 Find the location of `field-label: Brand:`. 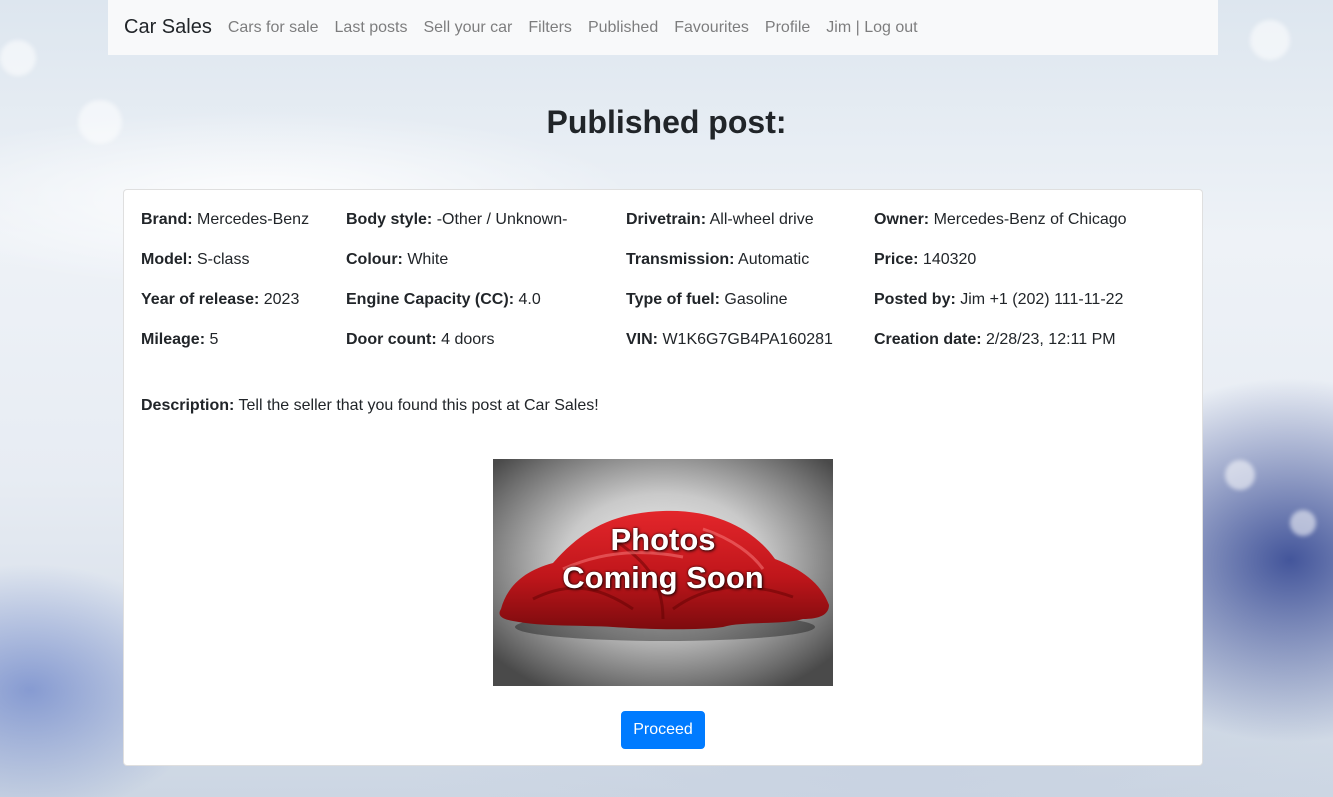

field-label: Brand: is located at coordinates (167, 219).